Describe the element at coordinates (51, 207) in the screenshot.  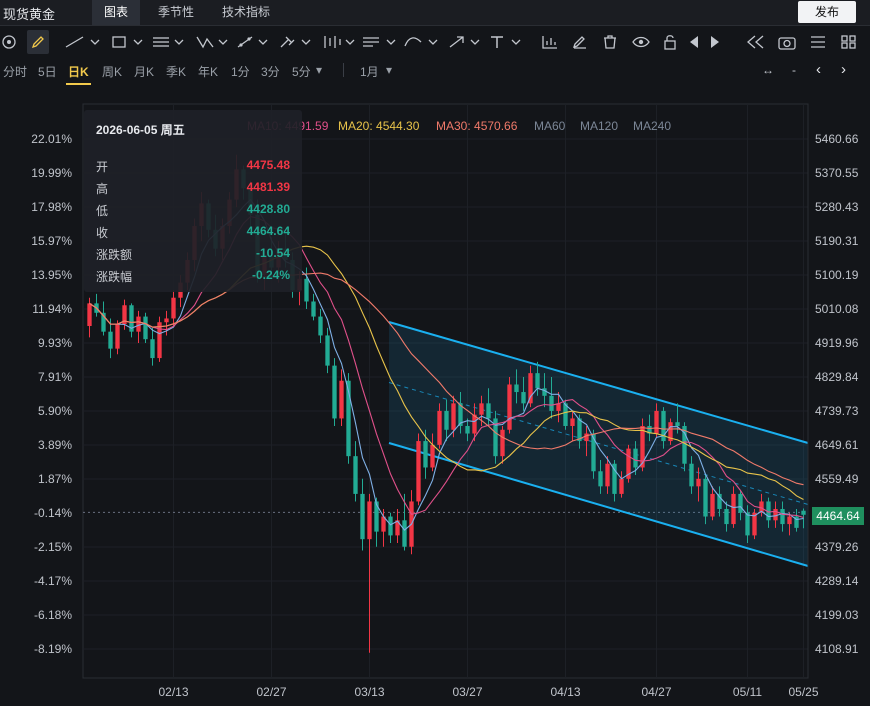
I see `y-left-tick-label: 17.98%` at that location.